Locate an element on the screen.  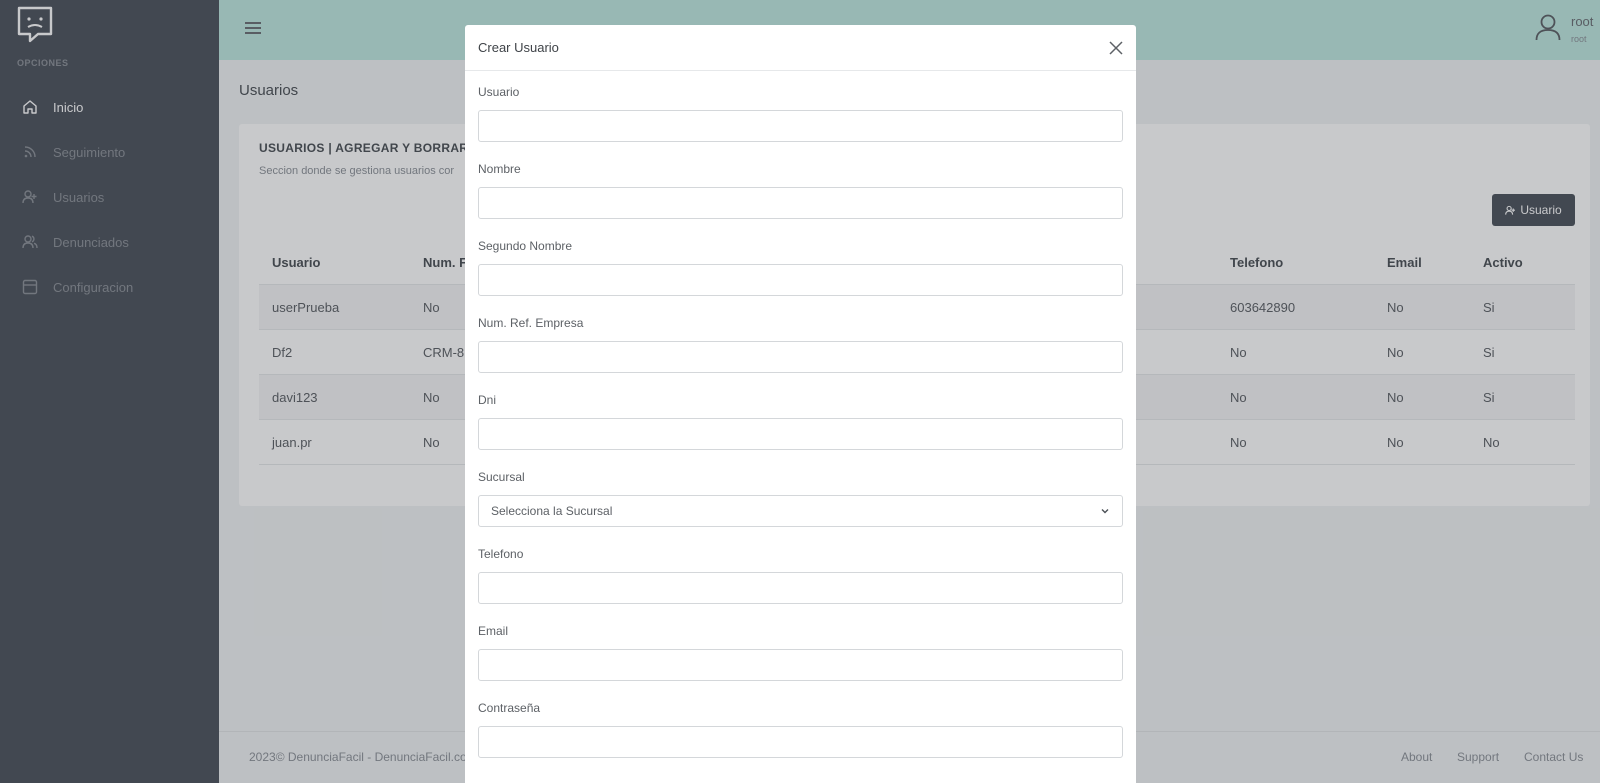
dni-input is located at coordinates (800, 434).